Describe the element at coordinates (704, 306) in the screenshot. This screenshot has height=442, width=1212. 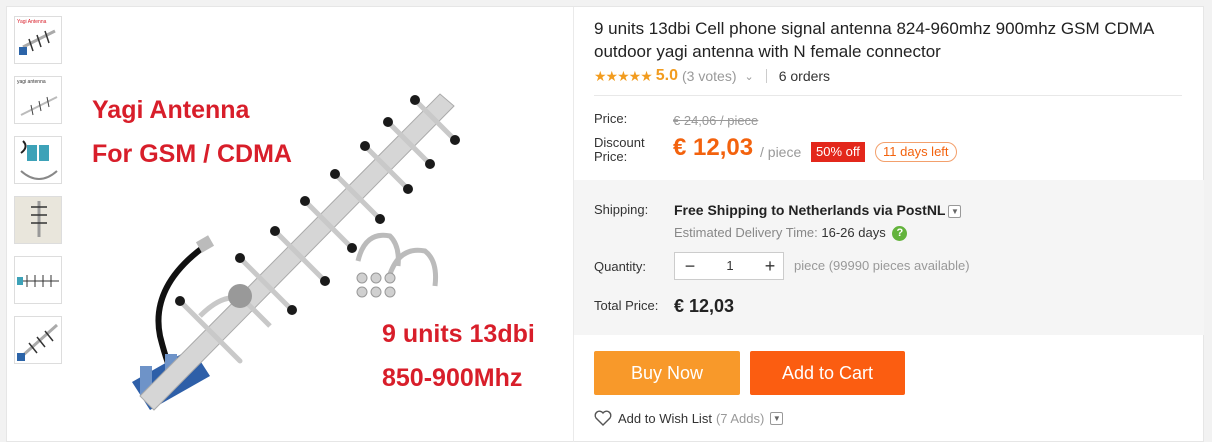
I see `total-price: € 12,03` at that location.